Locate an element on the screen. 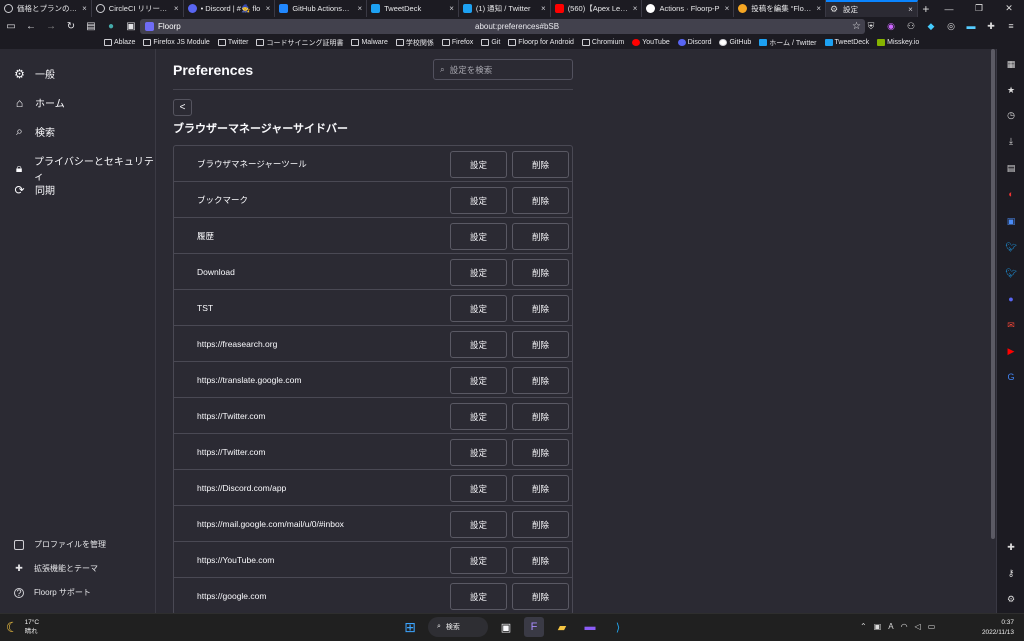 This screenshot has height=641, width=1024. gear-icon: ⚙ is located at coordinates (1011, 599).